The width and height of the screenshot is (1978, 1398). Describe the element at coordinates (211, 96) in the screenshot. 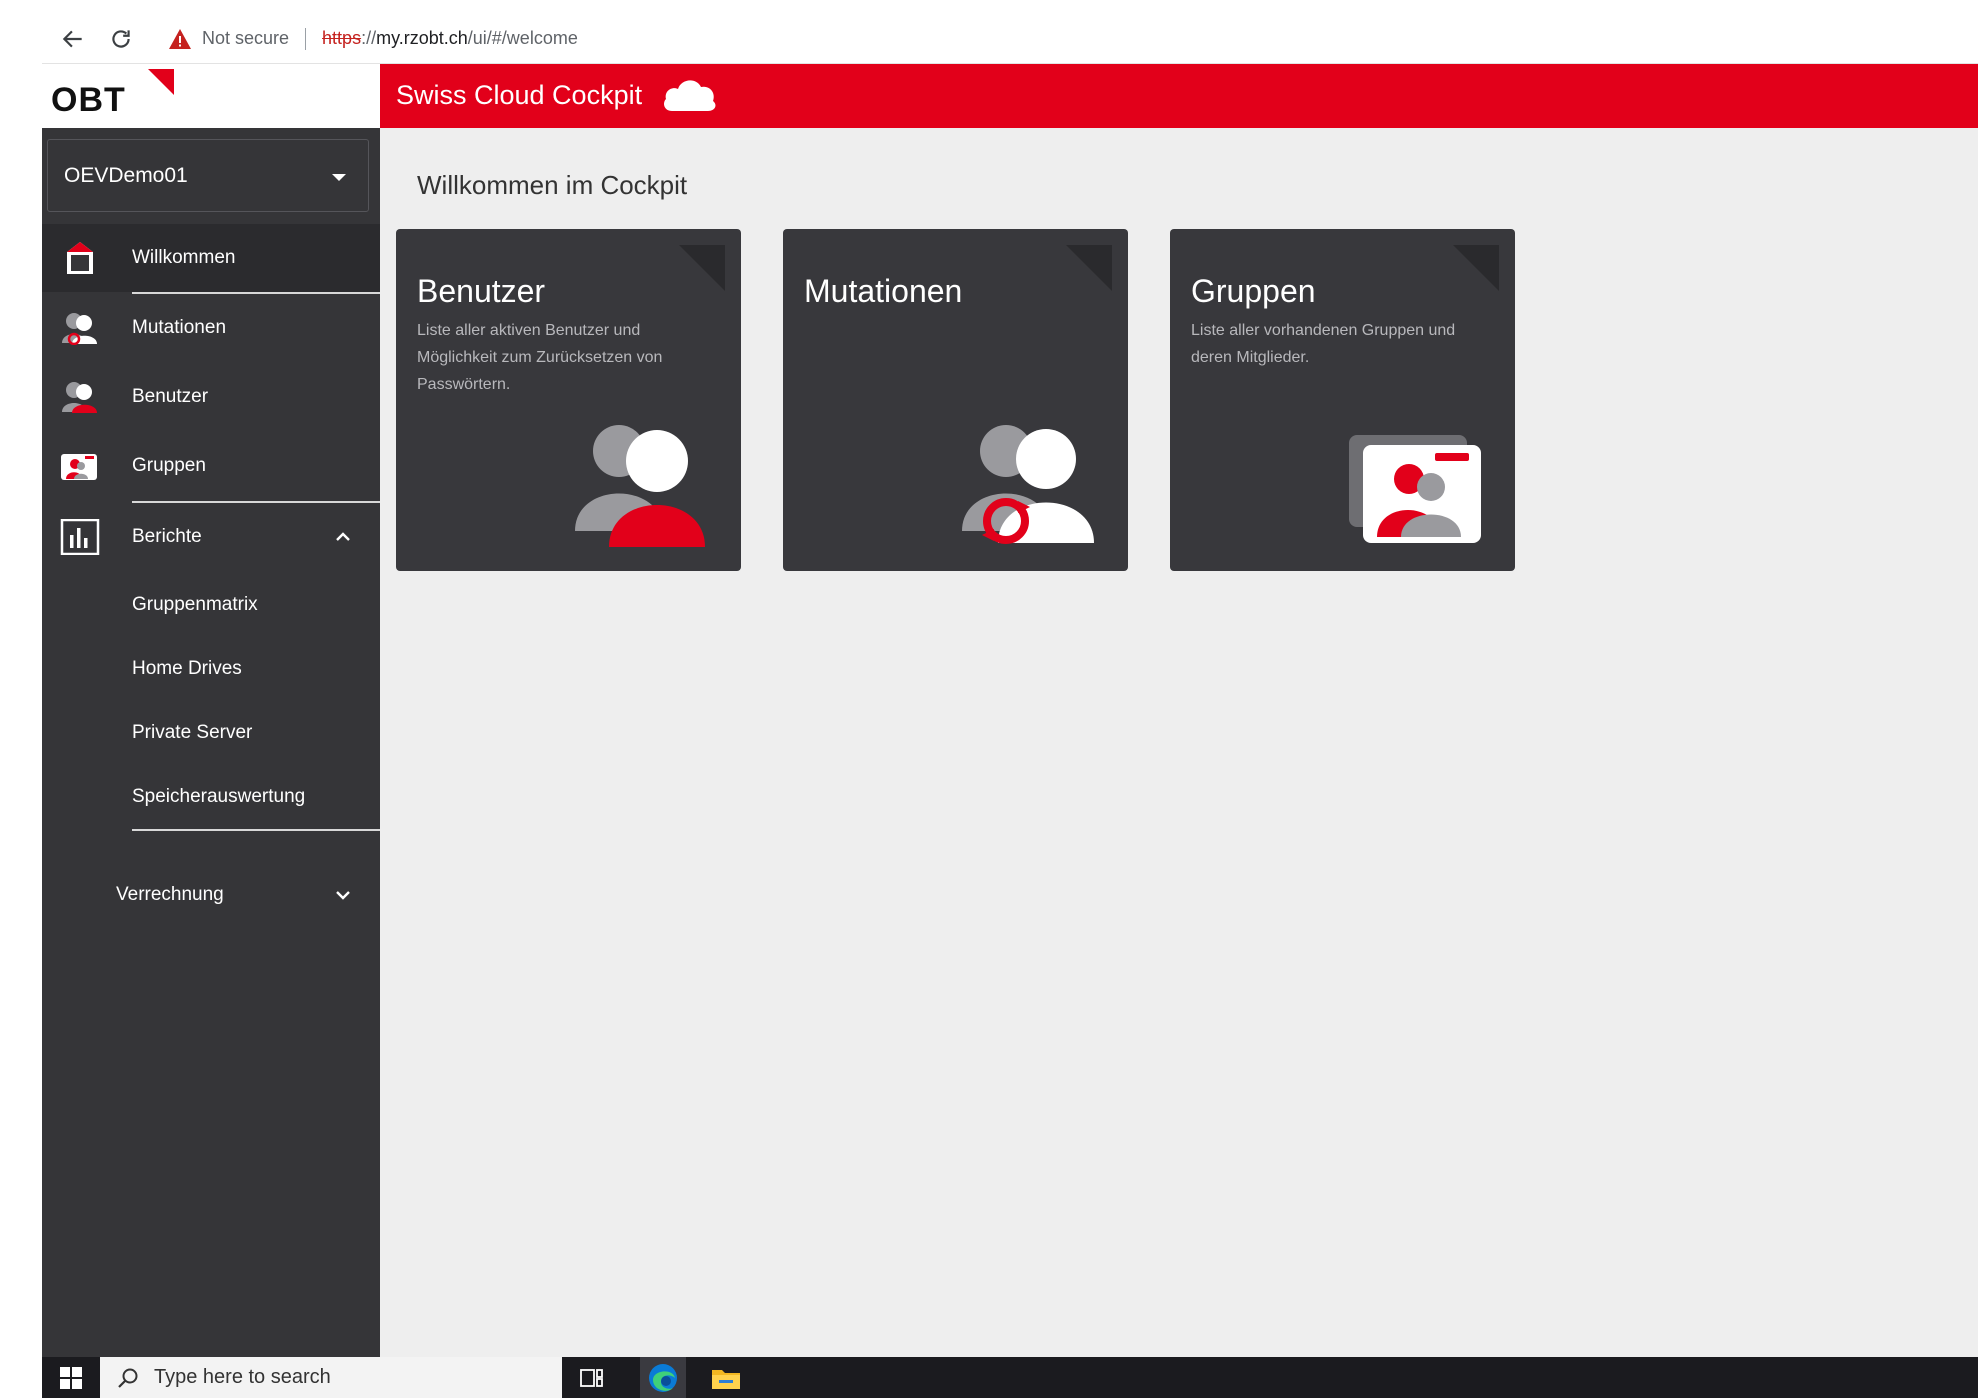

I see `logo: OBT` at that location.